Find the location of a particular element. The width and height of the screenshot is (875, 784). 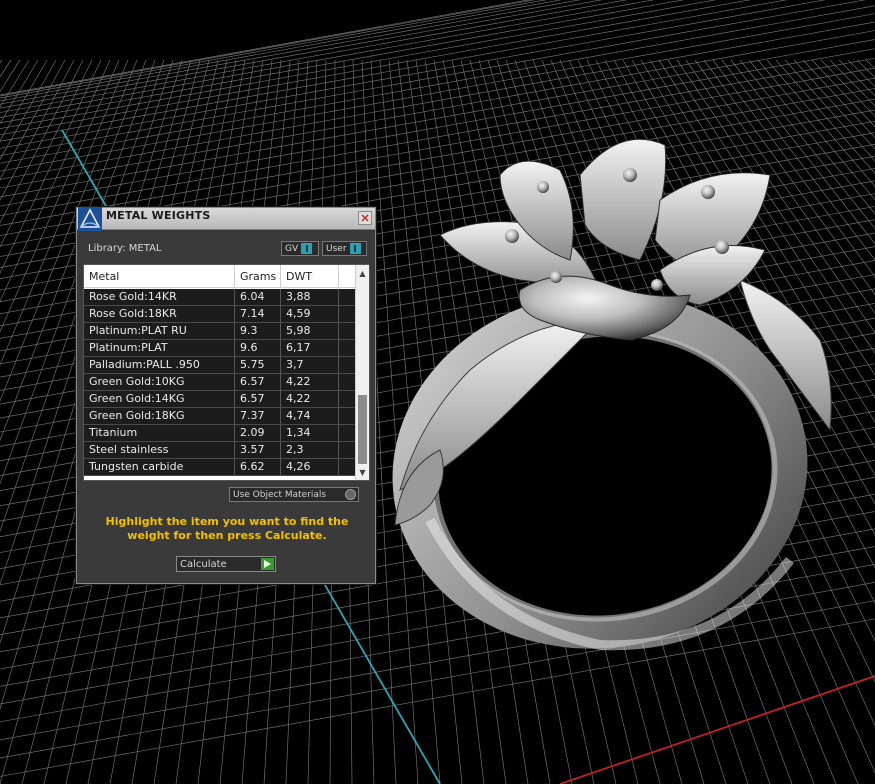

app-logo-icon is located at coordinates (90, 219).